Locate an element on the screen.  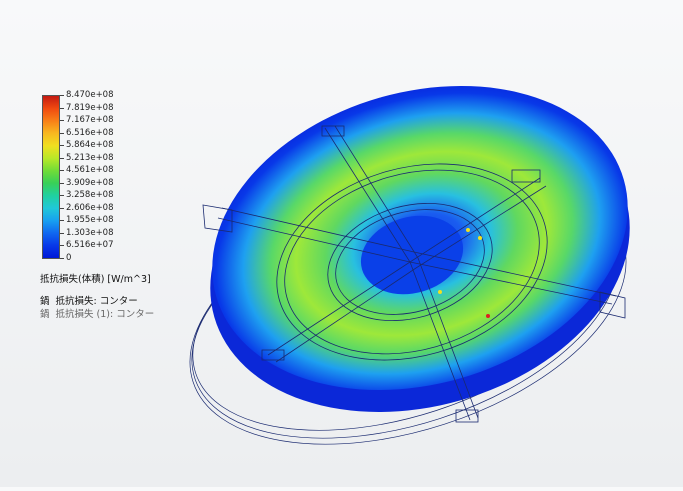
legend-tick-label: 7.819e+08 is located at coordinates (90, 107).